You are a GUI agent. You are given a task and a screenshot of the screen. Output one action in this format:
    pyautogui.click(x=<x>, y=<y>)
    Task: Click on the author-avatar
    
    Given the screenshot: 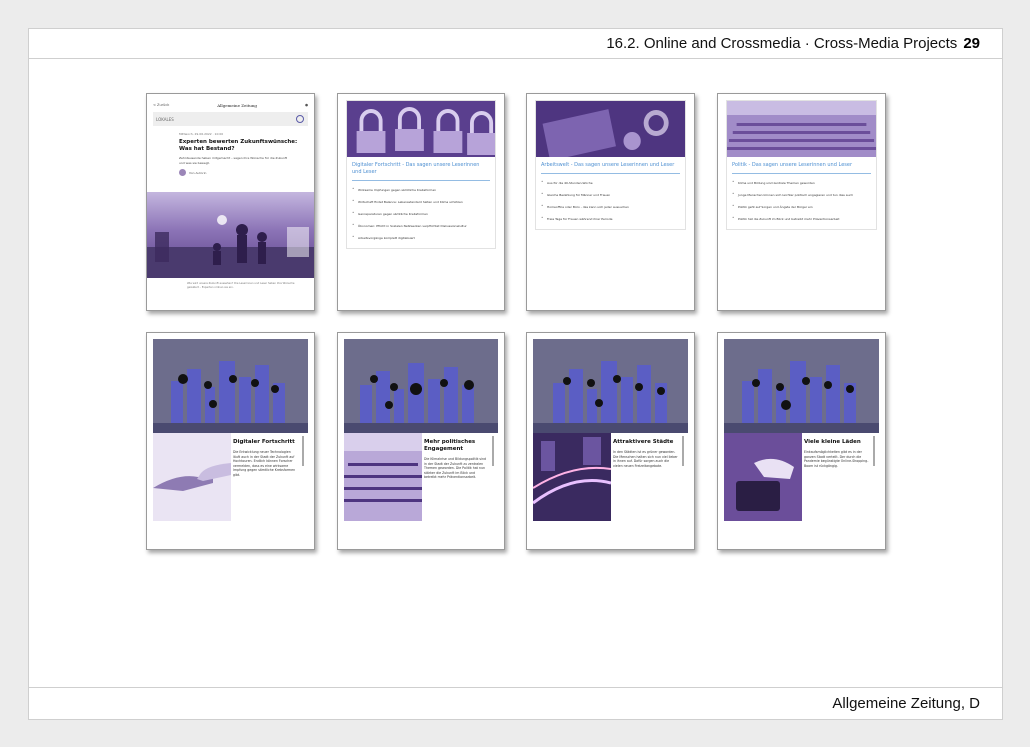 What is the action you would take?
    pyautogui.click(x=182, y=172)
    